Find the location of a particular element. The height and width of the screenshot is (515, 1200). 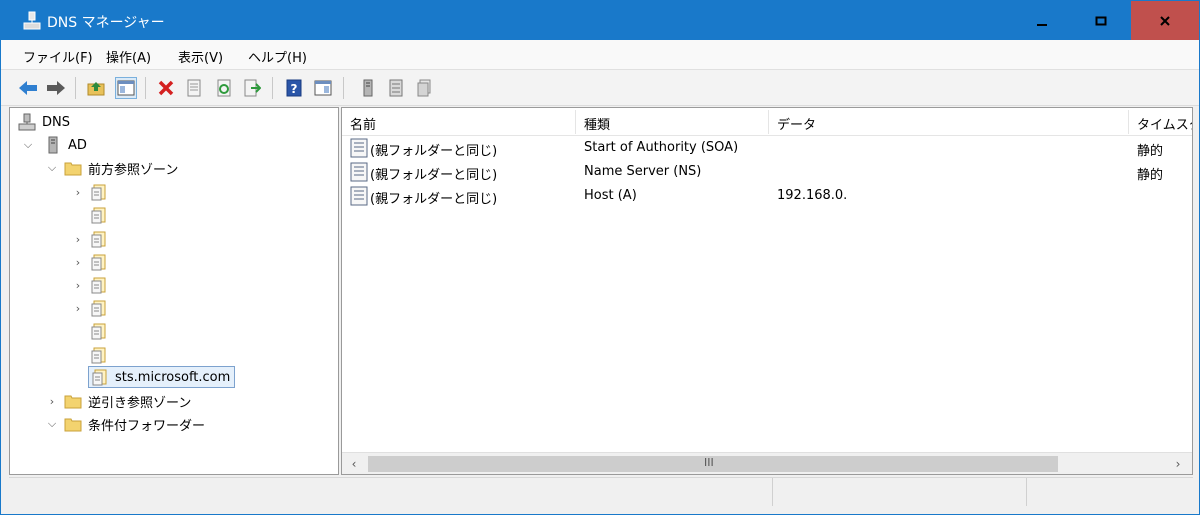

action-pane-icon is located at coordinates (323, 88).